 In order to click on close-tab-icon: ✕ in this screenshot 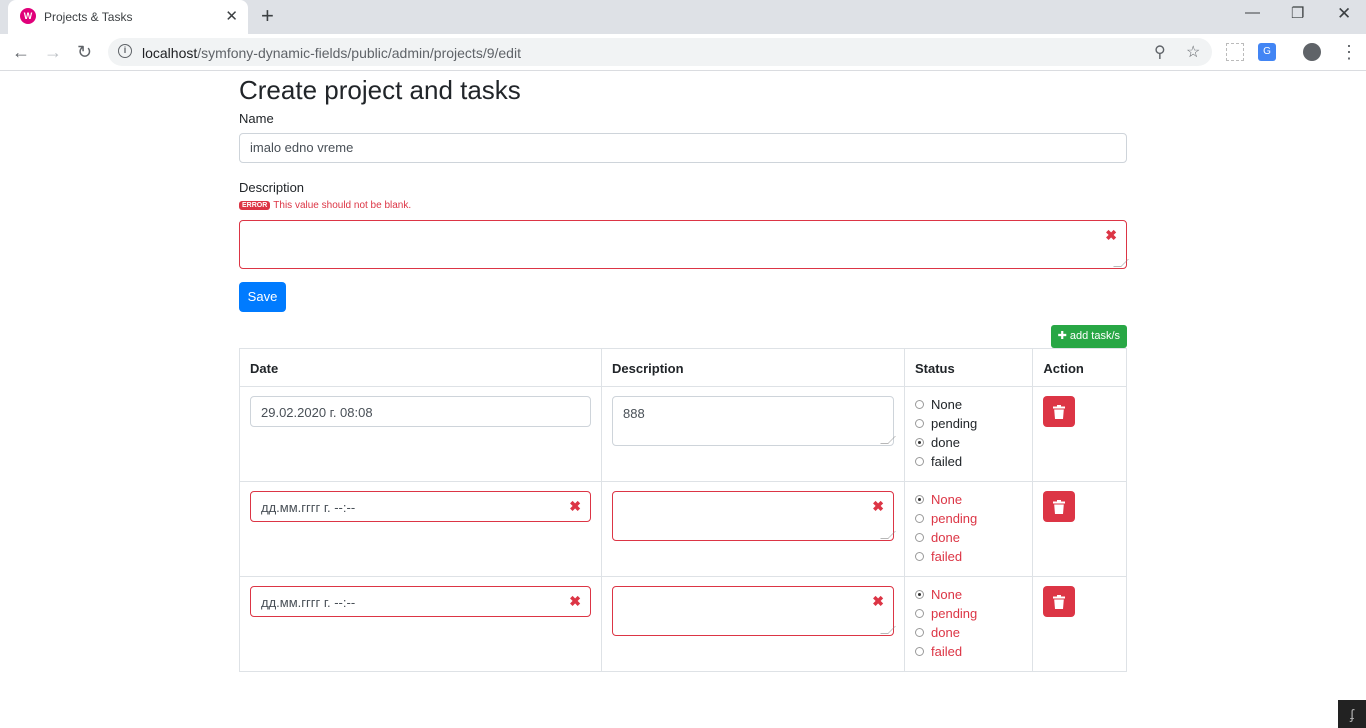, I will do `click(231, 16)`.